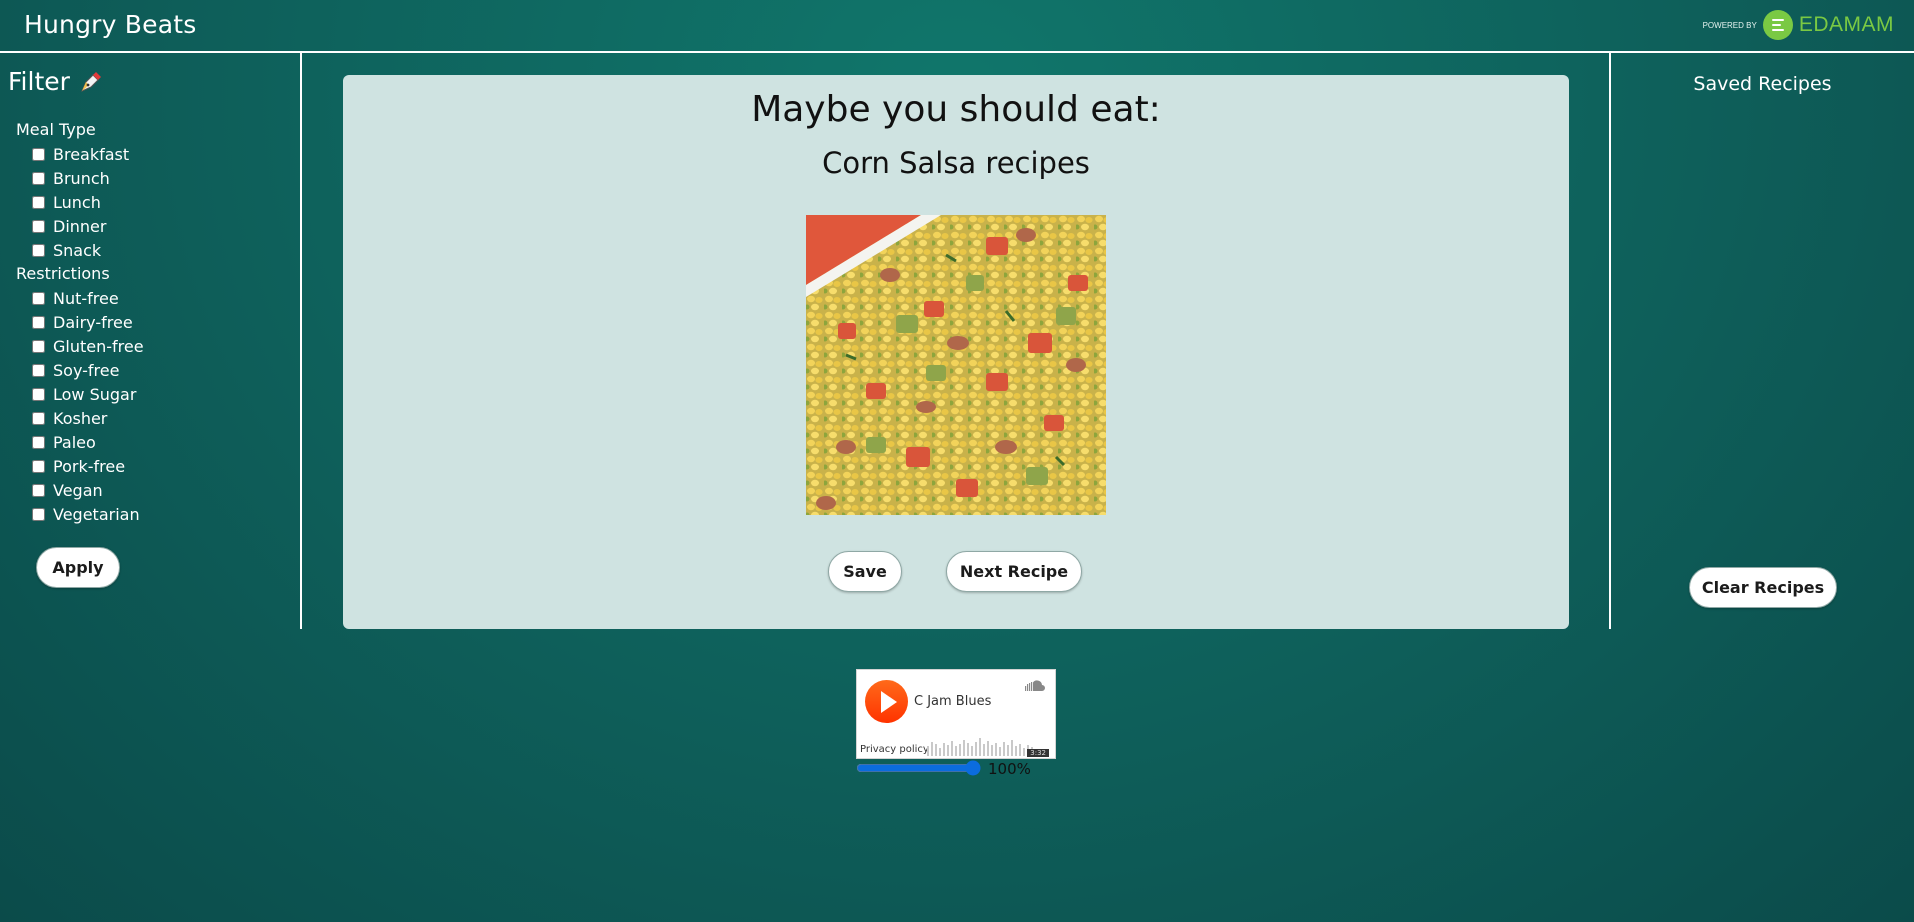  Describe the element at coordinates (956, 365) in the screenshot. I see `recipe-image` at that location.